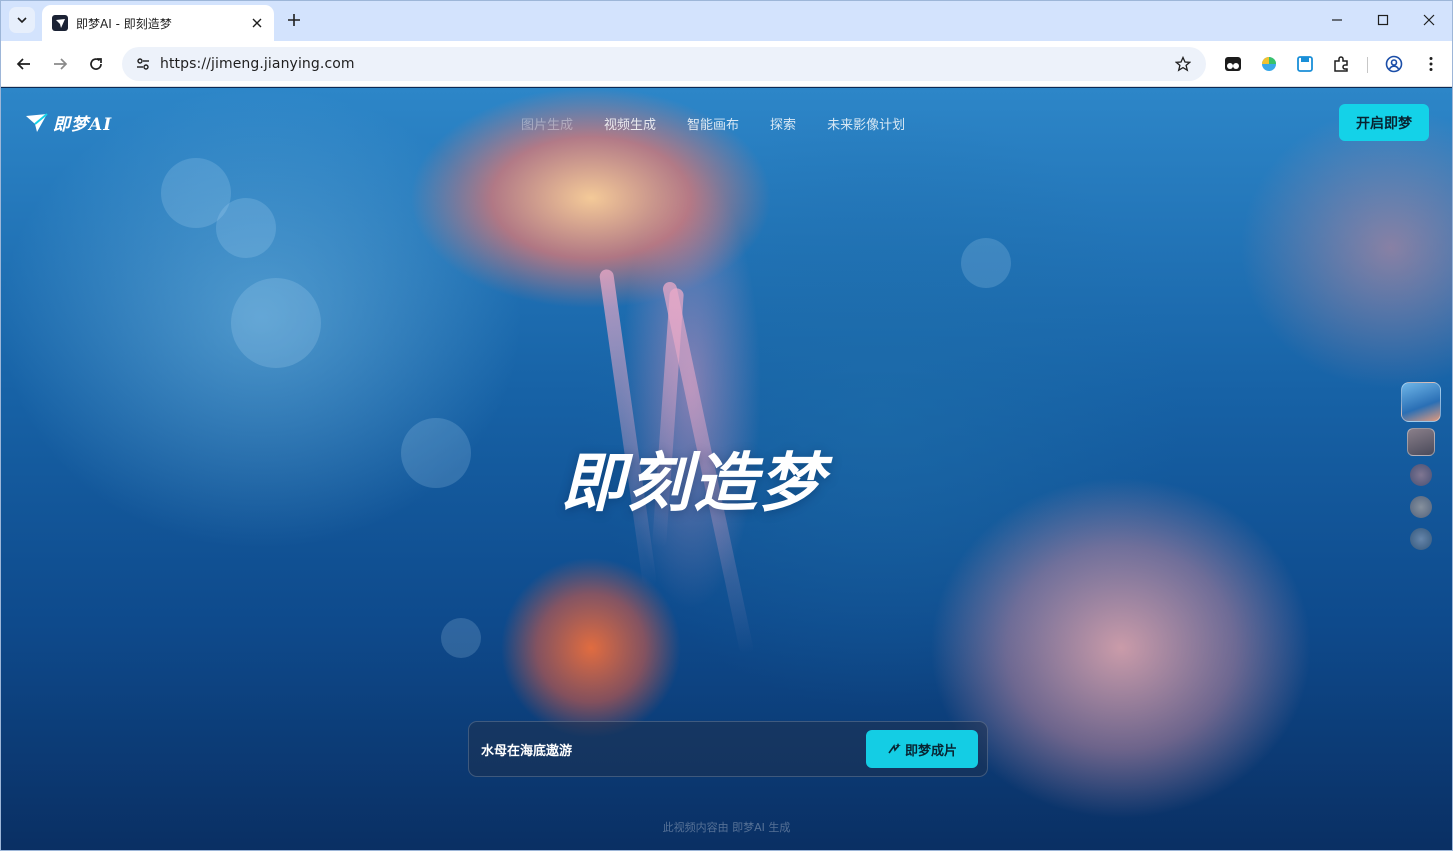 The height and width of the screenshot is (851, 1453). I want to click on extension-save-button, so click(1305, 64).